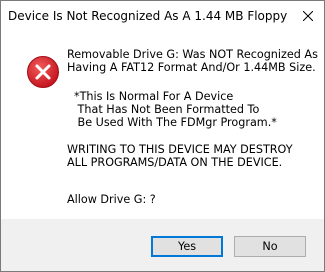  Describe the element at coordinates (187, 246) in the screenshot. I see `yes-button: Yes` at that location.